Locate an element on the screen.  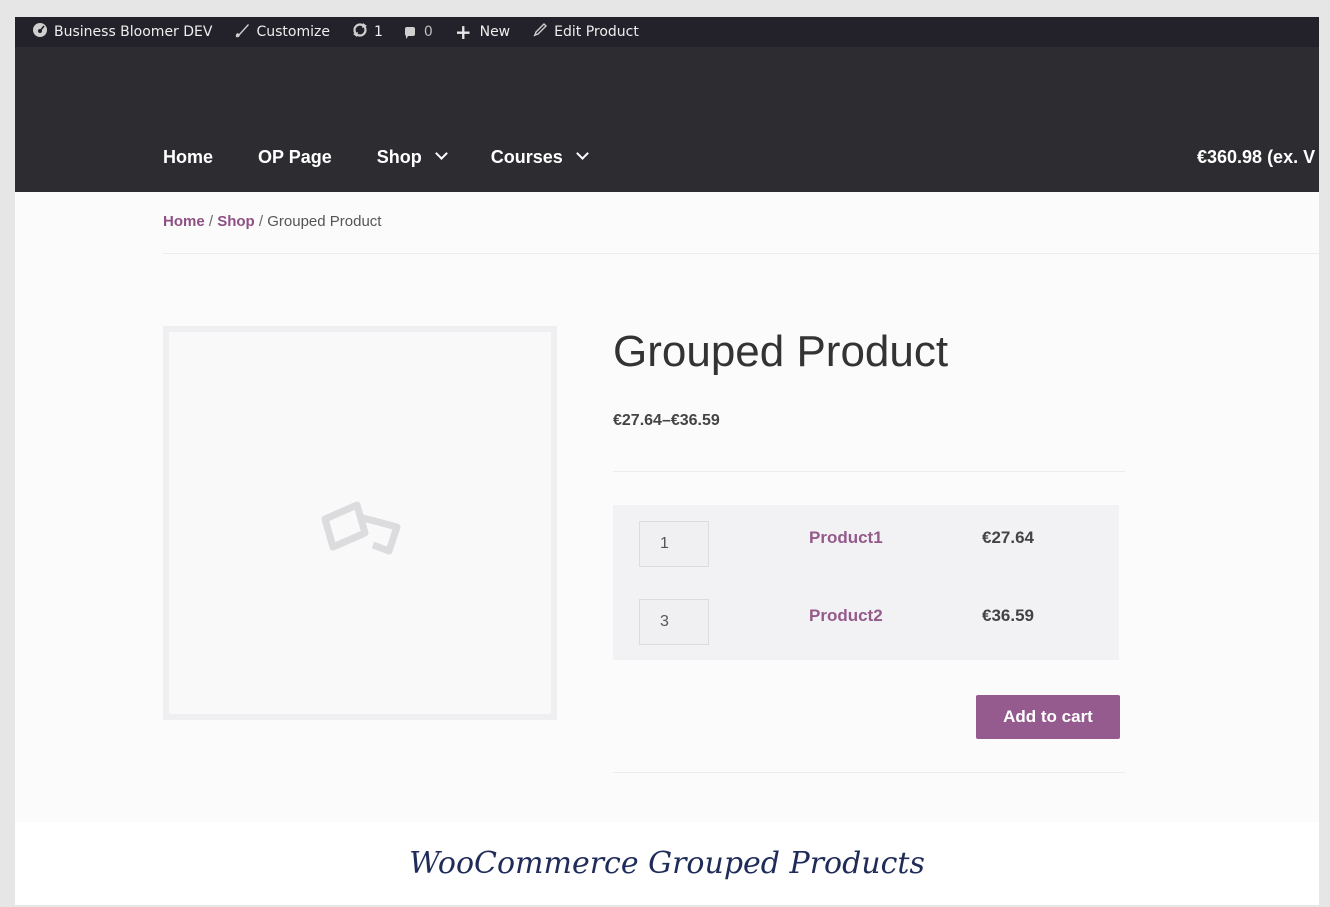
nav-item-label: OP Page is located at coordinates (295, 157).